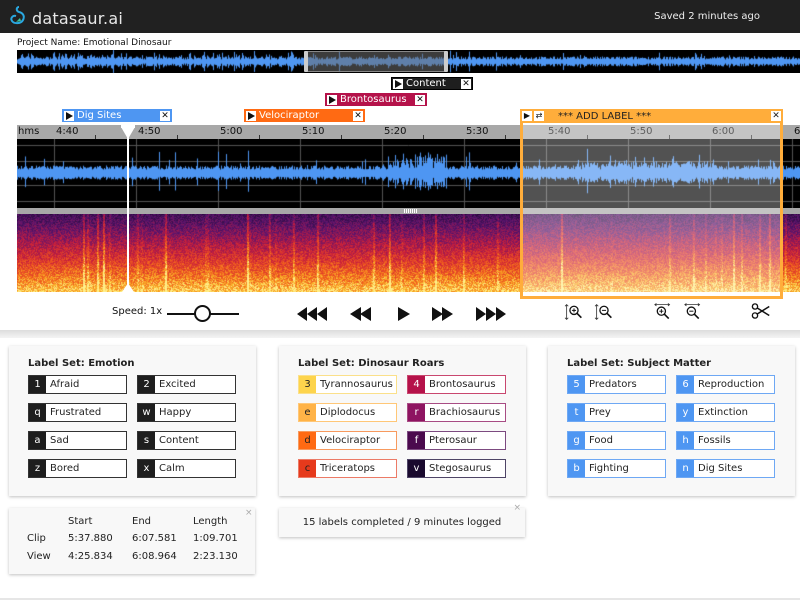  I want to click on label-hotkey: n, so click(685, 468).